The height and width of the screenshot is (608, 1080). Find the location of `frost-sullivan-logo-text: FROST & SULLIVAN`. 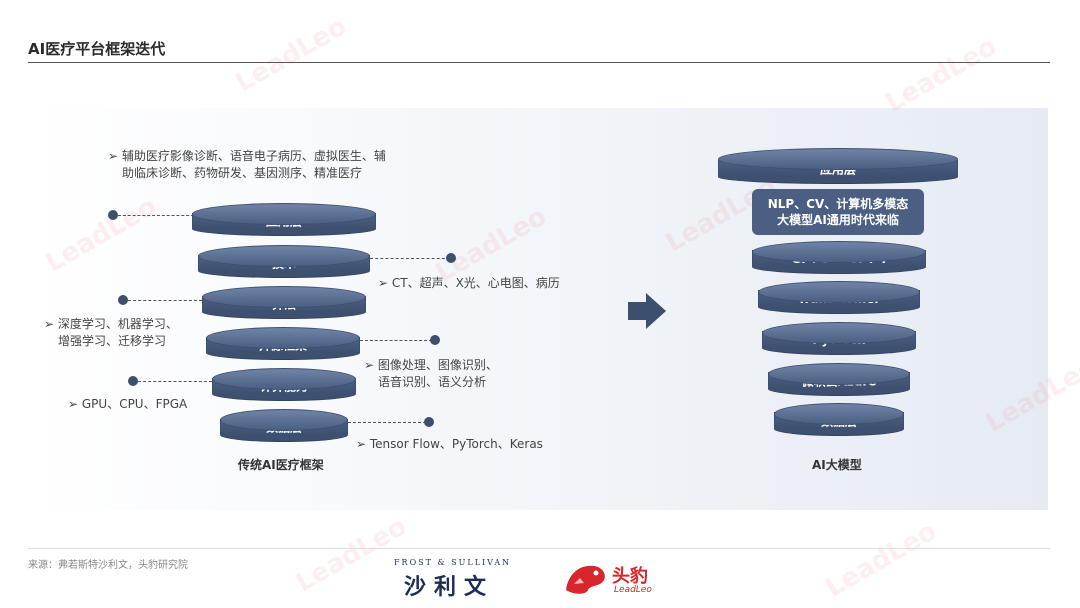

frost-sullivan-logo-text: FROST & SULLIVAN is located at coordinates (453, 562).